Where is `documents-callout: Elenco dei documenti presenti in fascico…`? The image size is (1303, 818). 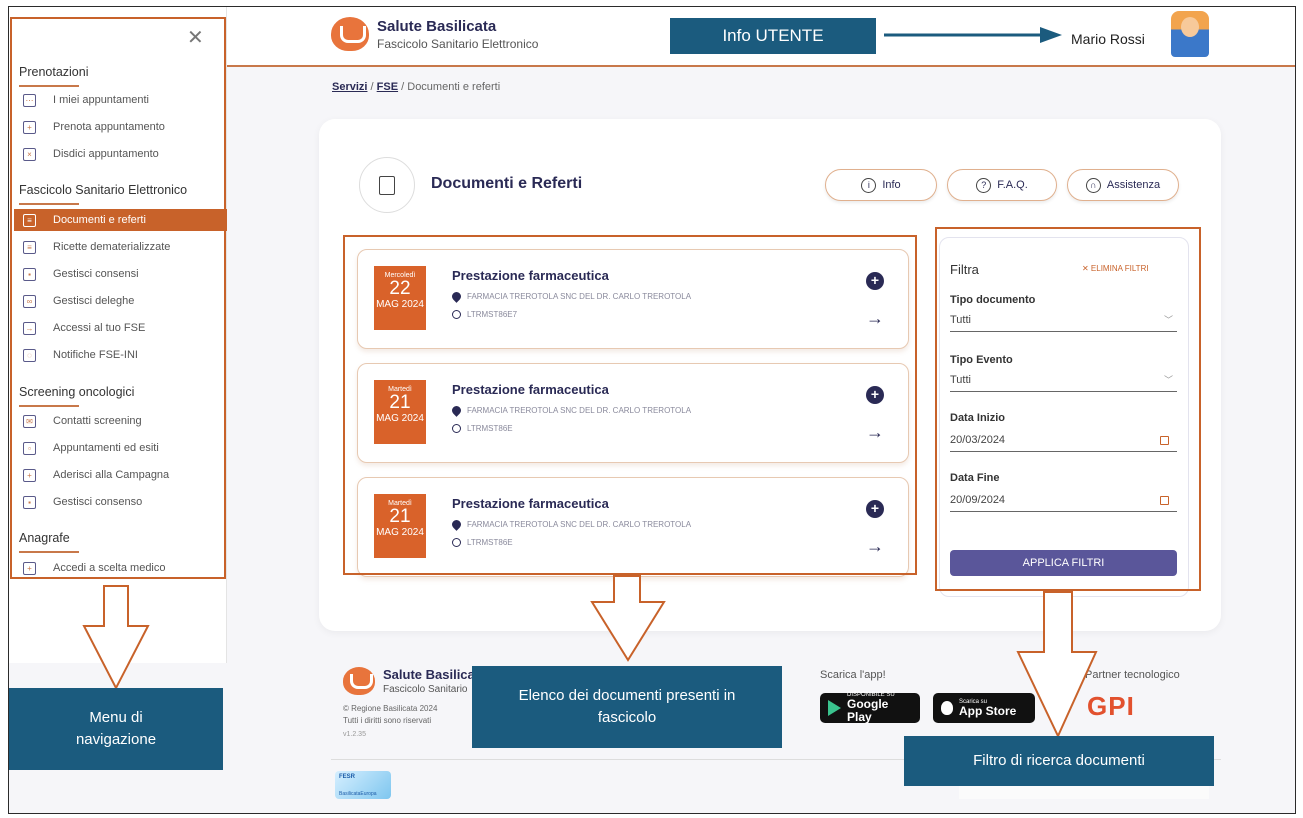
documents-callout: Elenco dei documenti presenti in fascico… is located at coordinates (627, 707).